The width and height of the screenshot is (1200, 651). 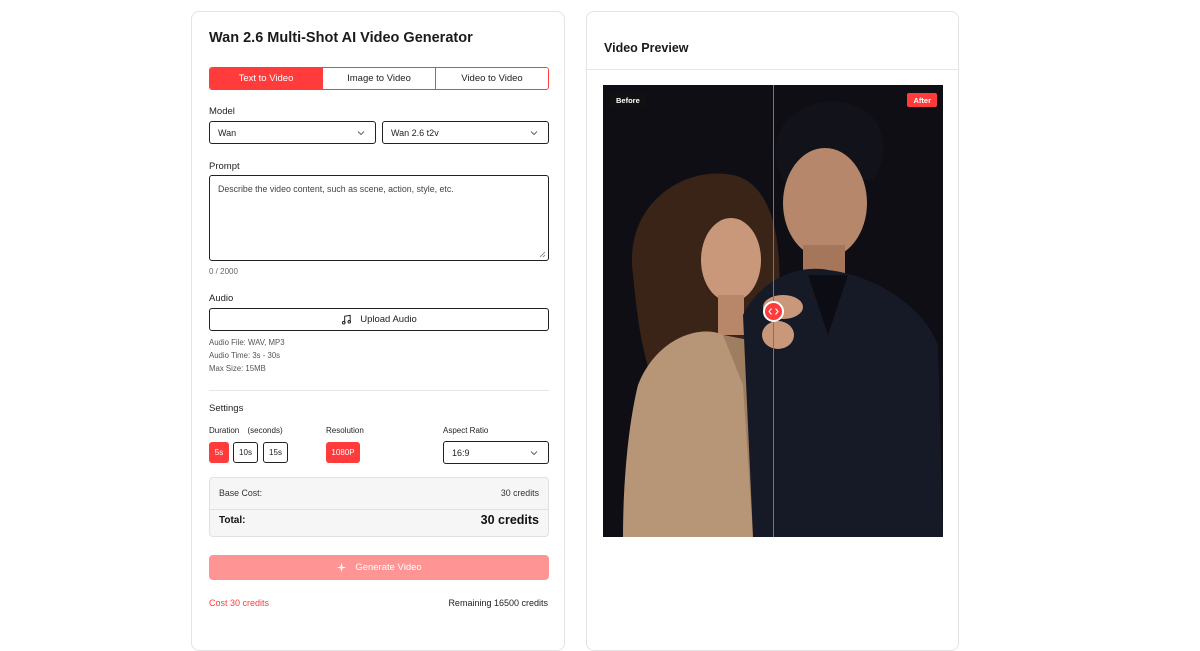 What do you see at coordinates (379, 507) in the screenshot?
I see `cost-summary: Base Cost: 30 credits Total: 30 credits` at bounding box center [379, 507].